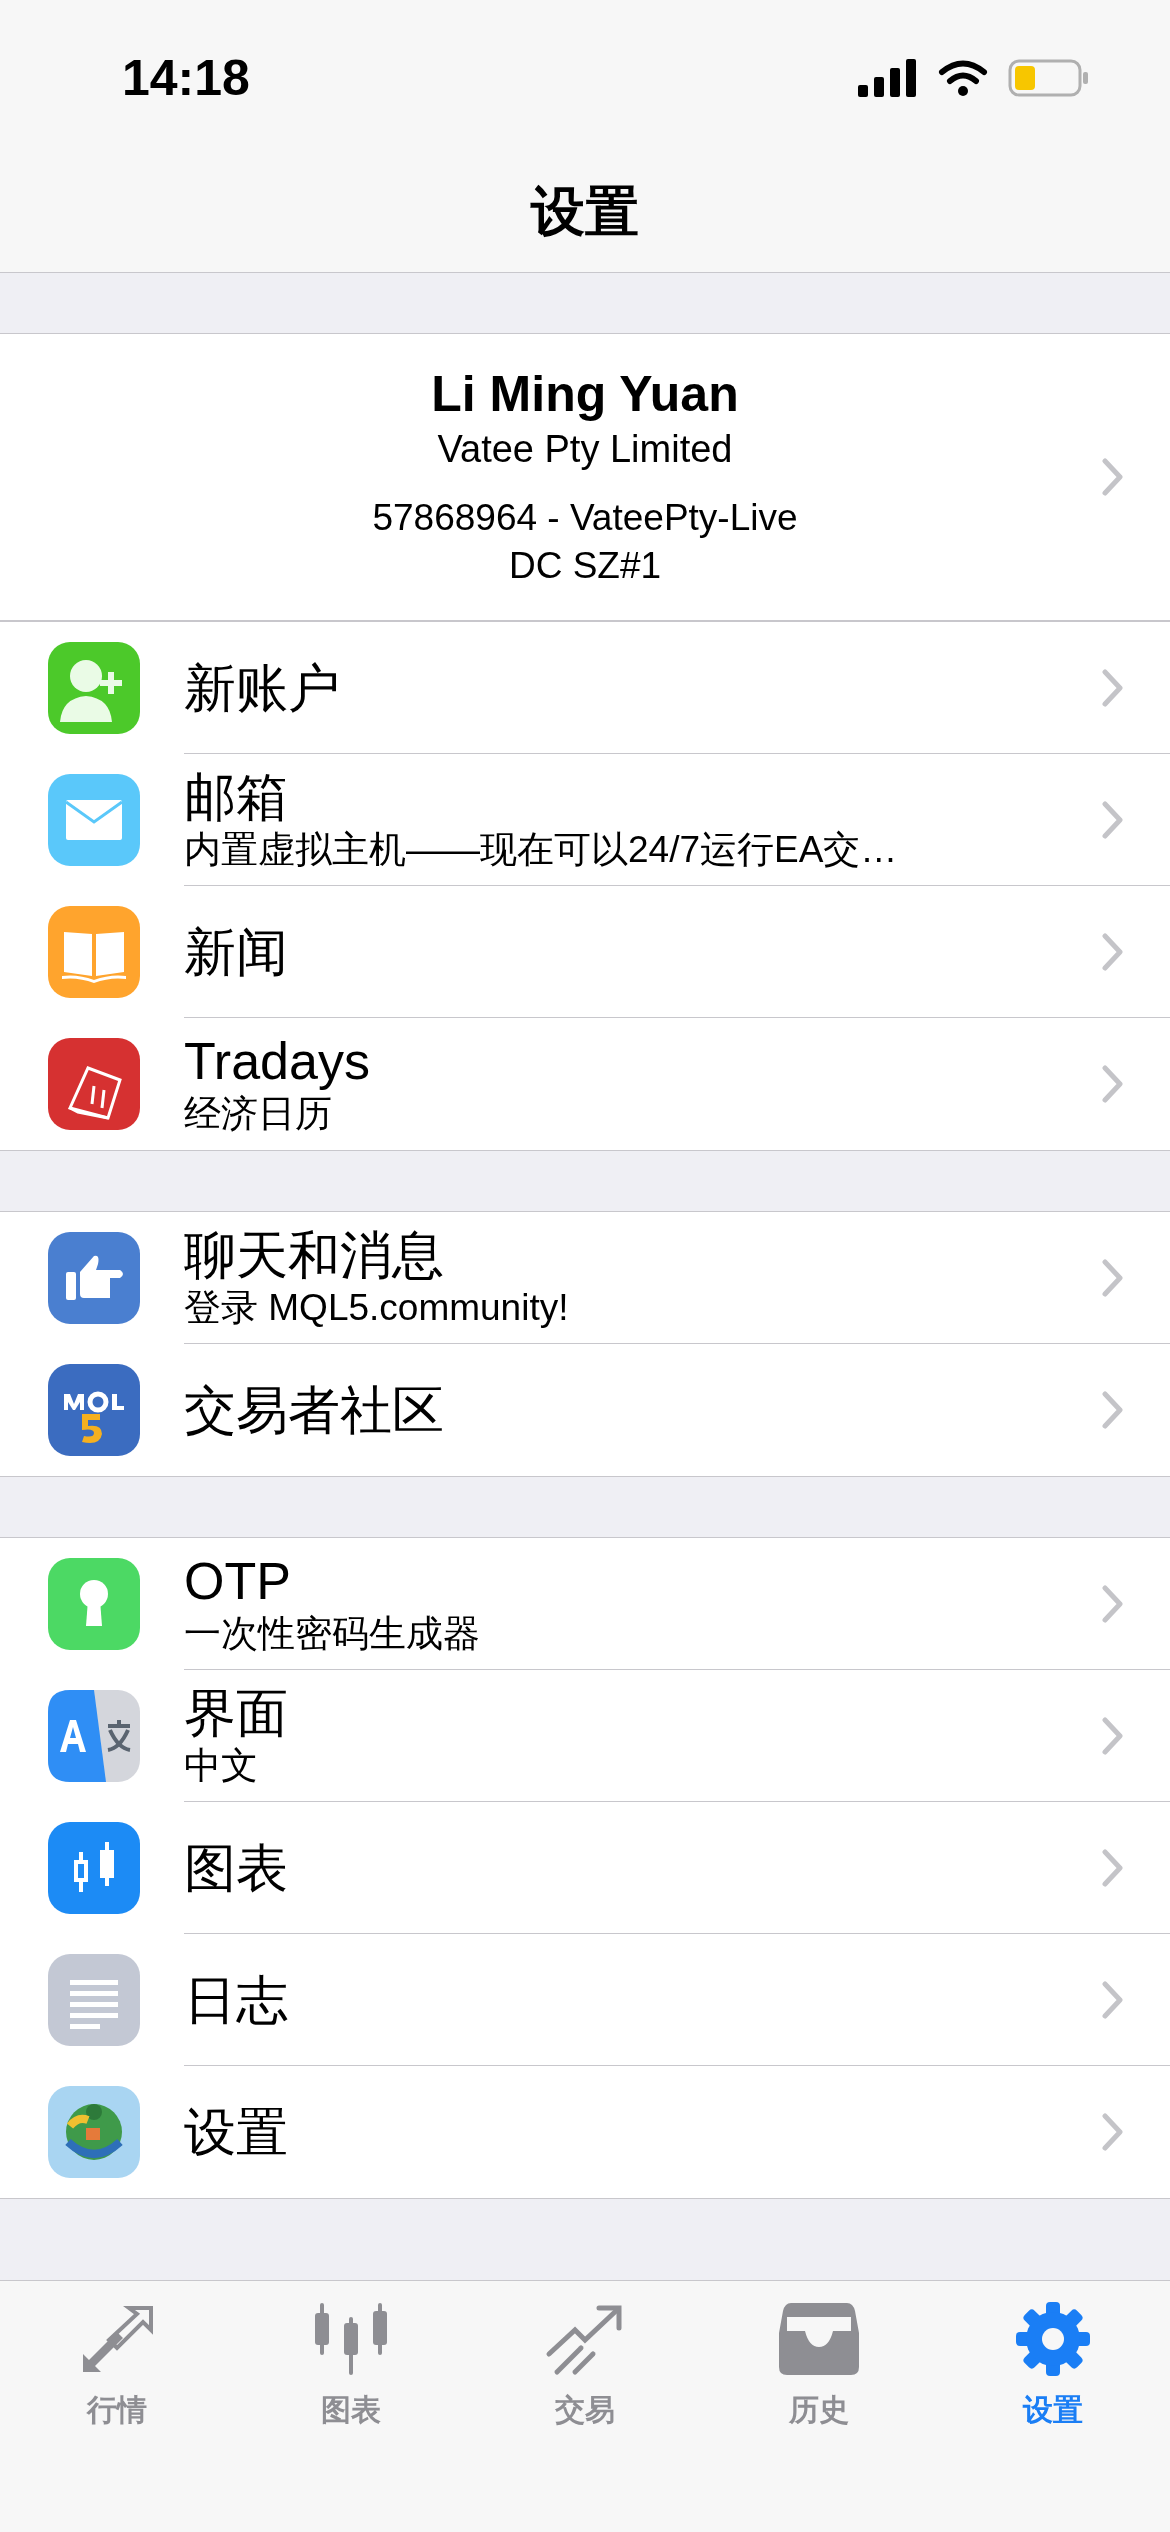 The height and width of the screenshot is (2532, 1170). What do you see at coordinates (258, 1114) in the screenshot?
I see `row-subtitle: 经济日历` at bounding box center [258, 1114].